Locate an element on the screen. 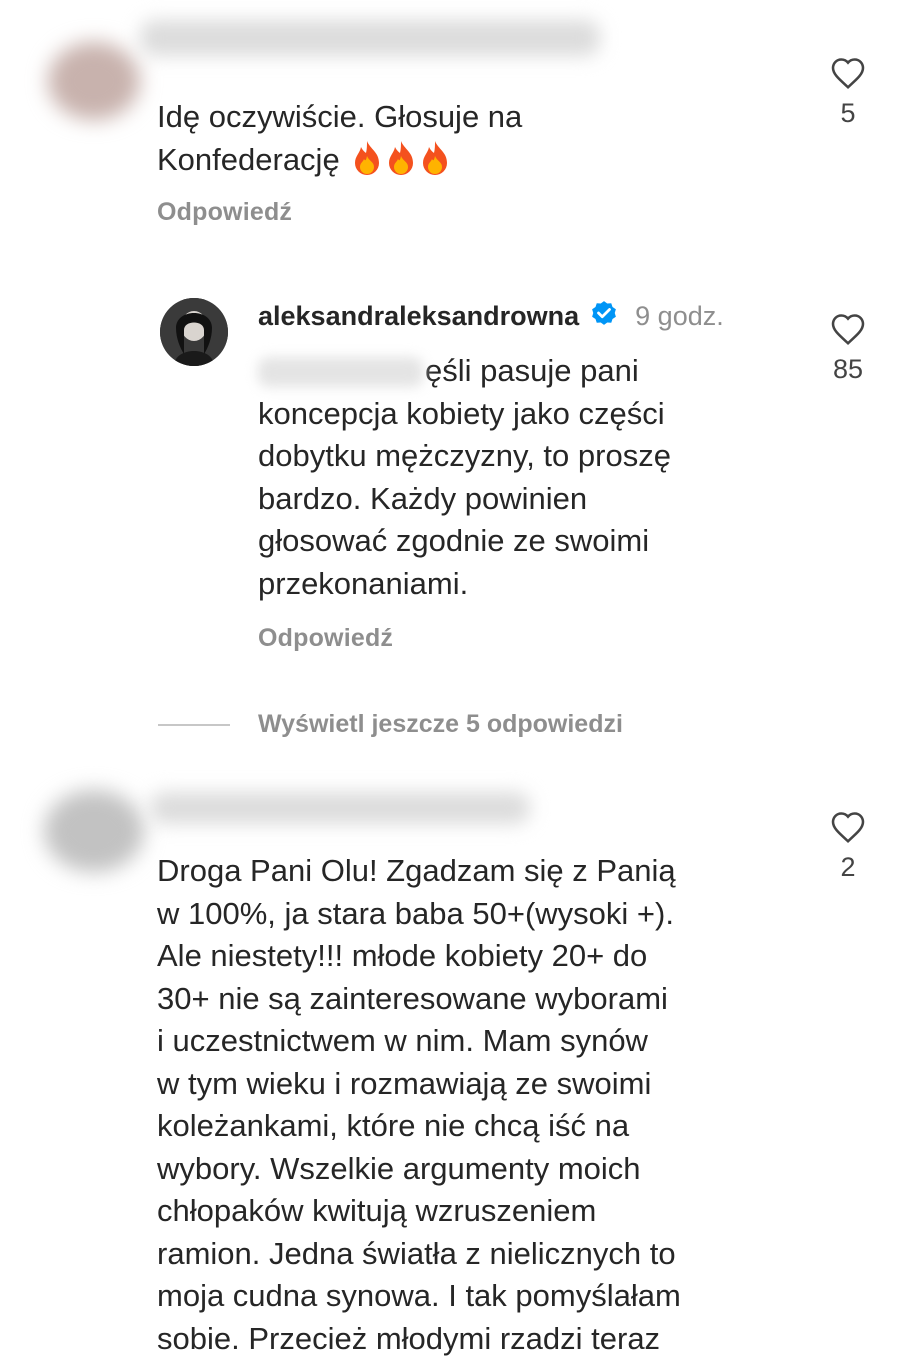 This screenshot has height=1367, width=921. like-button: 5 is located at coordinates (848, 92).